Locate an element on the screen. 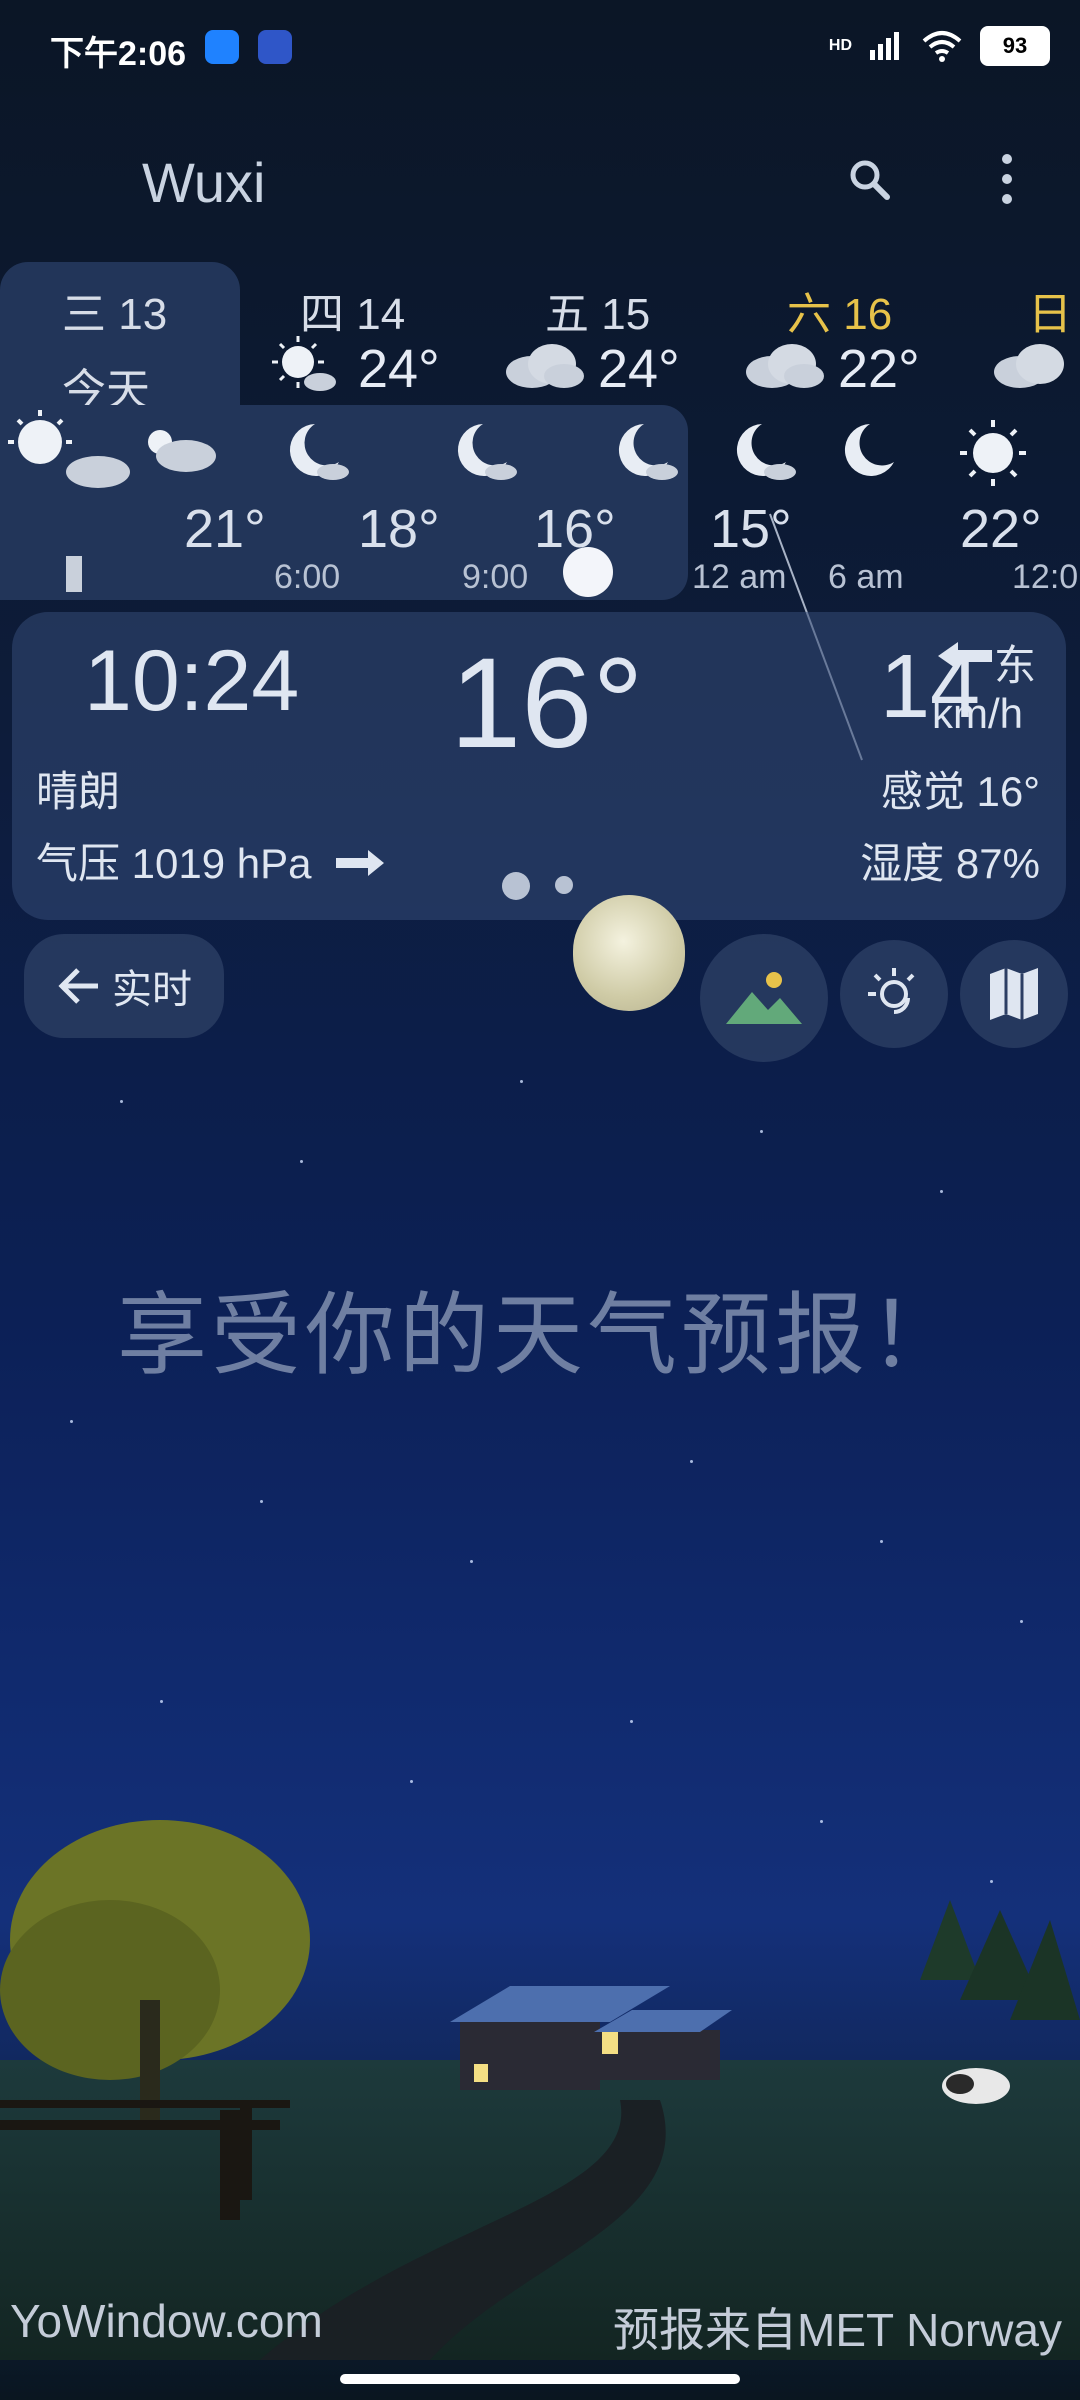 This screenshot has height=2400, width=1080. map-button is located at coordinates (1014, 994).